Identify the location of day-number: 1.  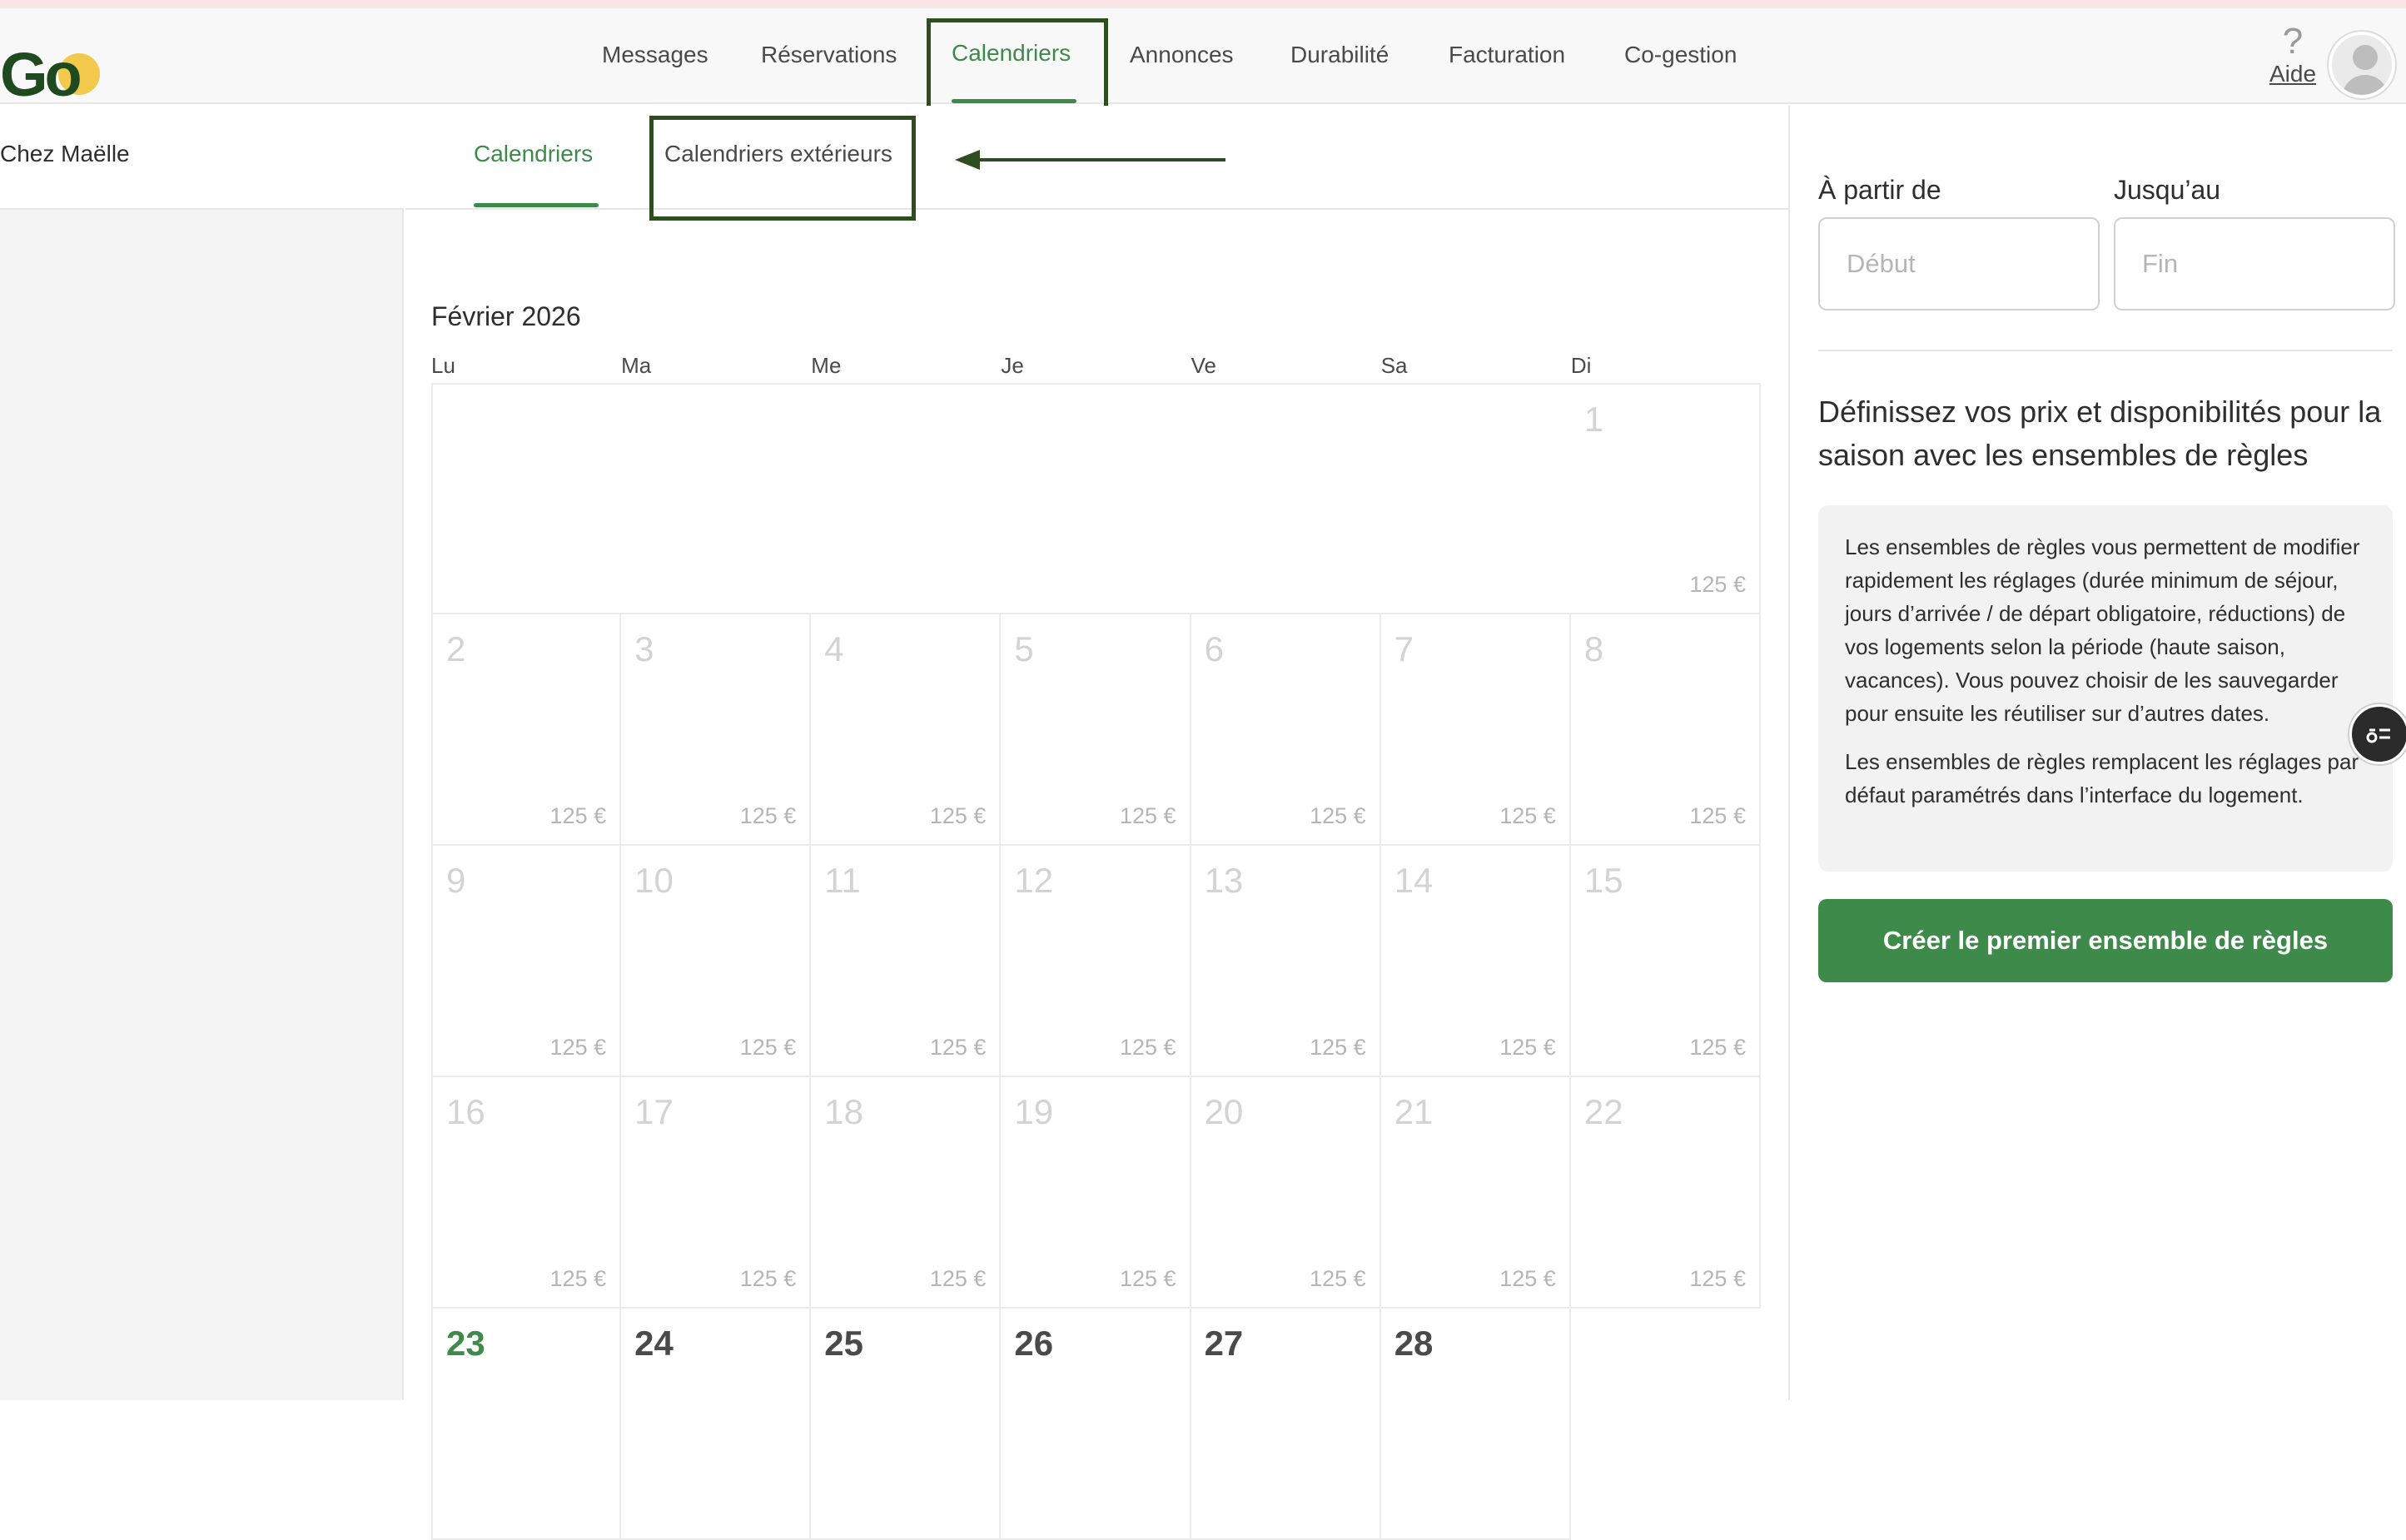
(1593, 420).